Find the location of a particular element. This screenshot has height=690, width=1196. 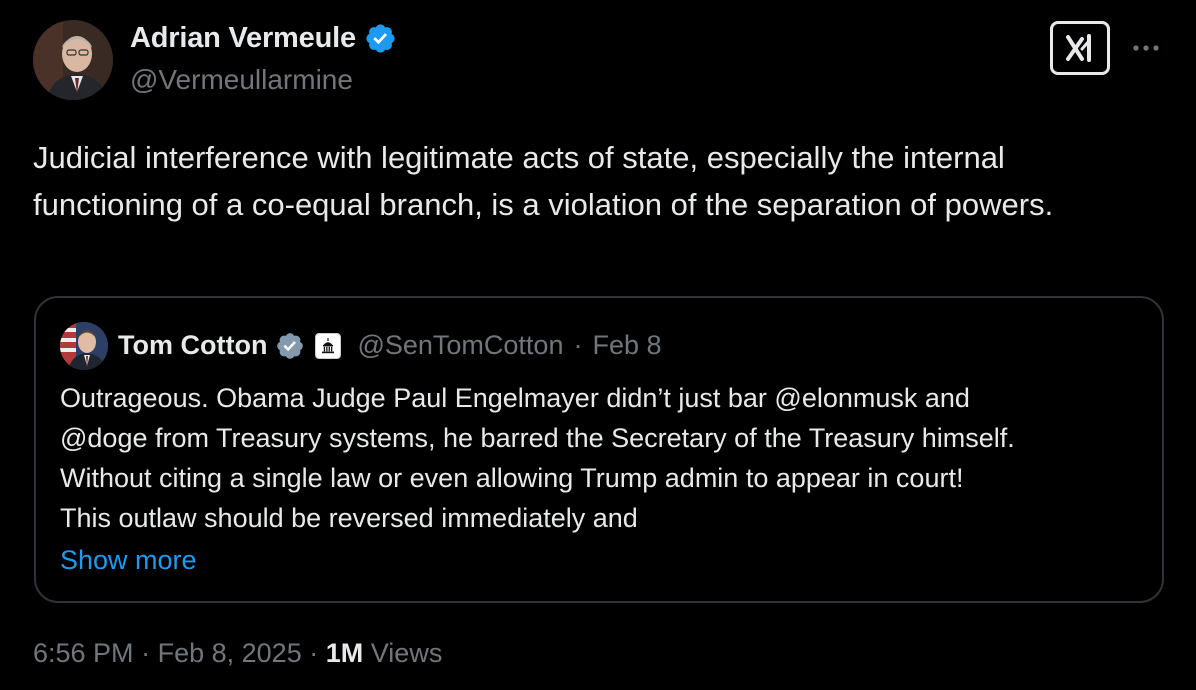

affiliation-badge is located at coordinates (328, 345).